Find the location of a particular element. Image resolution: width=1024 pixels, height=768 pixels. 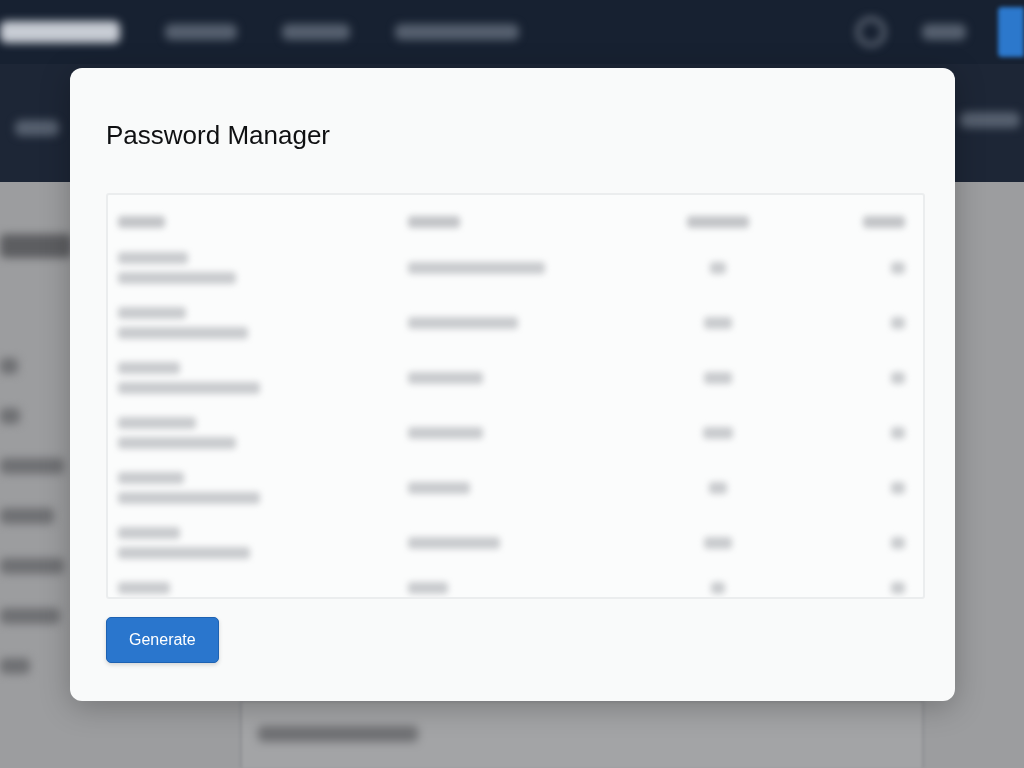

dialog-title: Password Manager is located at coordinates (218, 135).